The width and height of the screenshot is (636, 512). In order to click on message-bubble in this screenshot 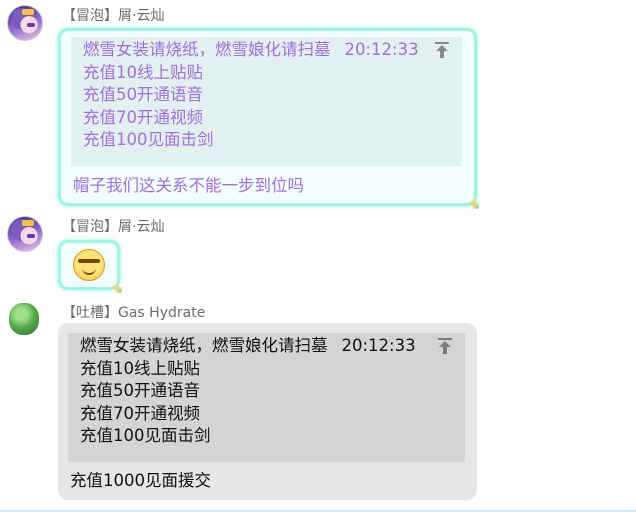, I will do `click(90, 267)`.